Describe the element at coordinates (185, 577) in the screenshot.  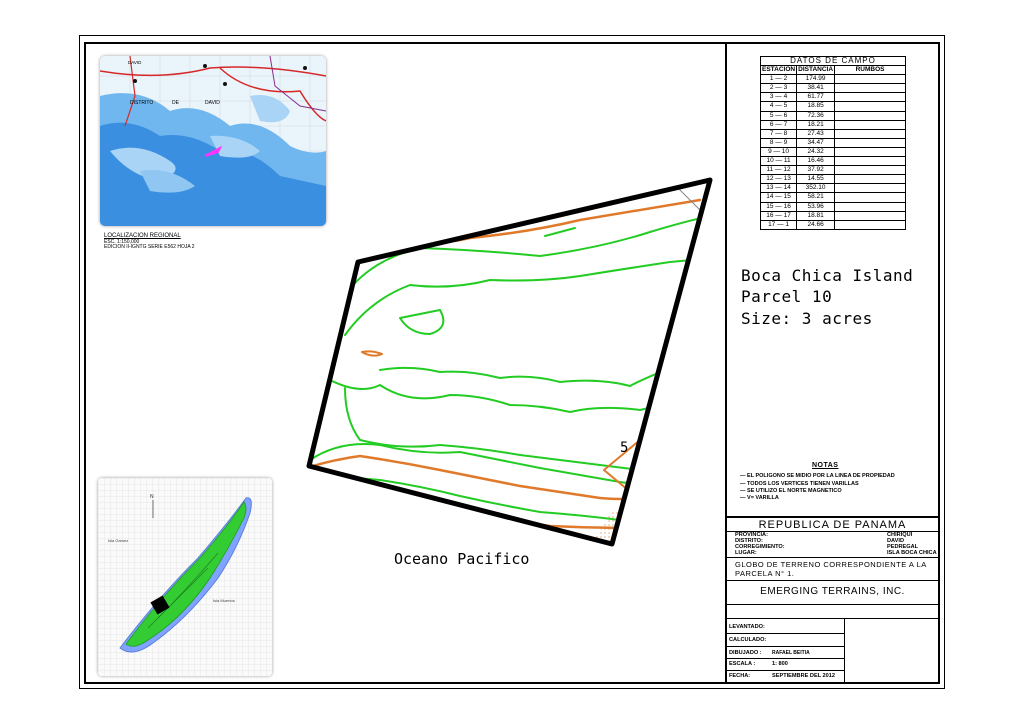
I see `island-overview-map: N Isla Gamez Isla Muertos` at that location.